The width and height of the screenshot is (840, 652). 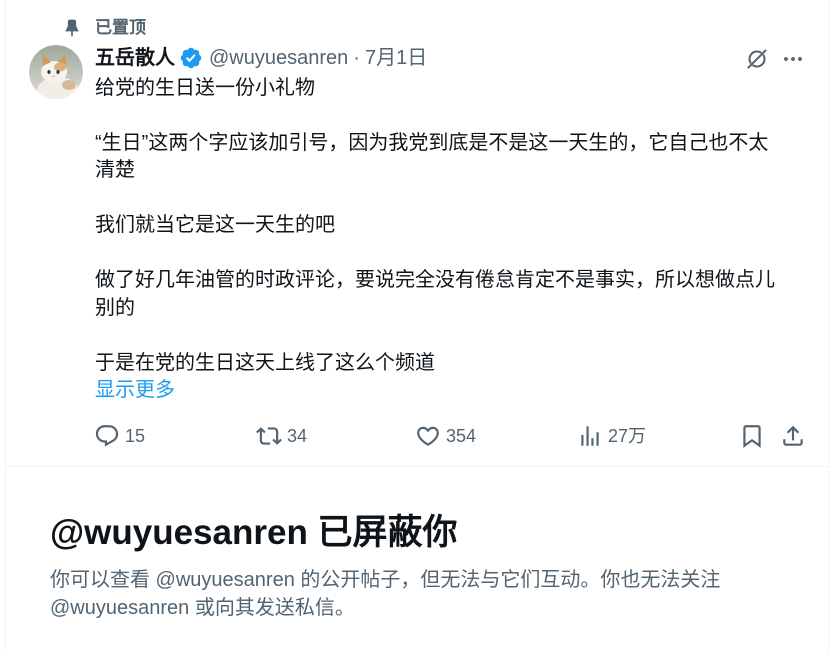 I want to click on post-paragraph: “生日”这两个字应该加引号，因为我党到底是不是这一天生的，它自己也不太 清楚, so click(x=451, y=157).